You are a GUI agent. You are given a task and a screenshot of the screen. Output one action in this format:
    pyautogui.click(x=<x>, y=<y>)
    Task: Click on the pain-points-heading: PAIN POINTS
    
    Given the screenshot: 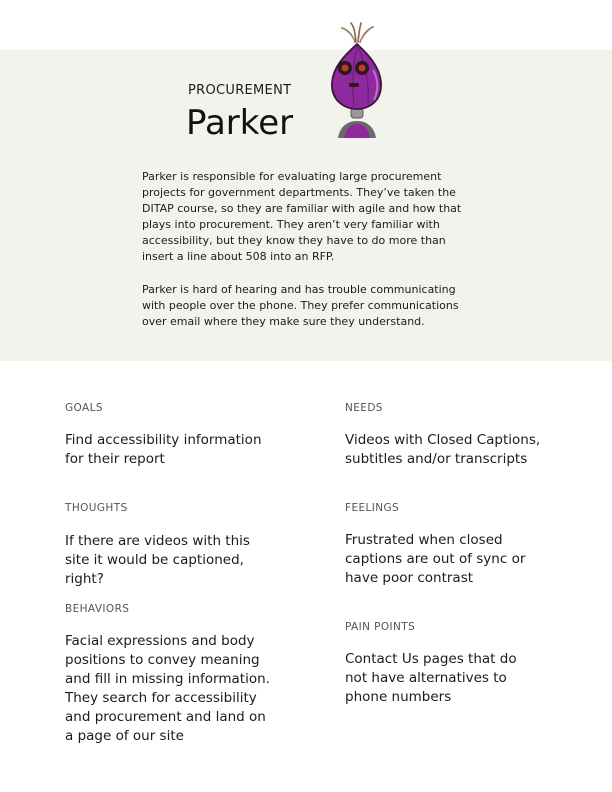 What is the action you would take?
    pyautogui.click(x=380, y=627)
    